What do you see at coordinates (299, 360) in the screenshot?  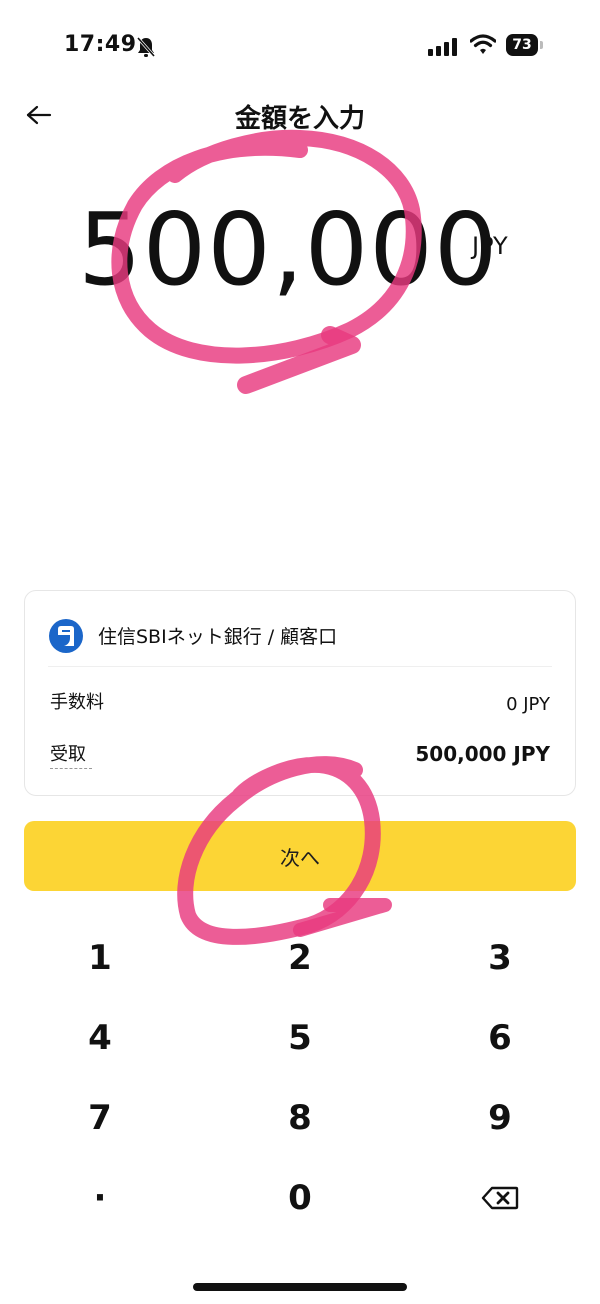 I see `annotation-tail-amount` at bounding box center [299, 360].